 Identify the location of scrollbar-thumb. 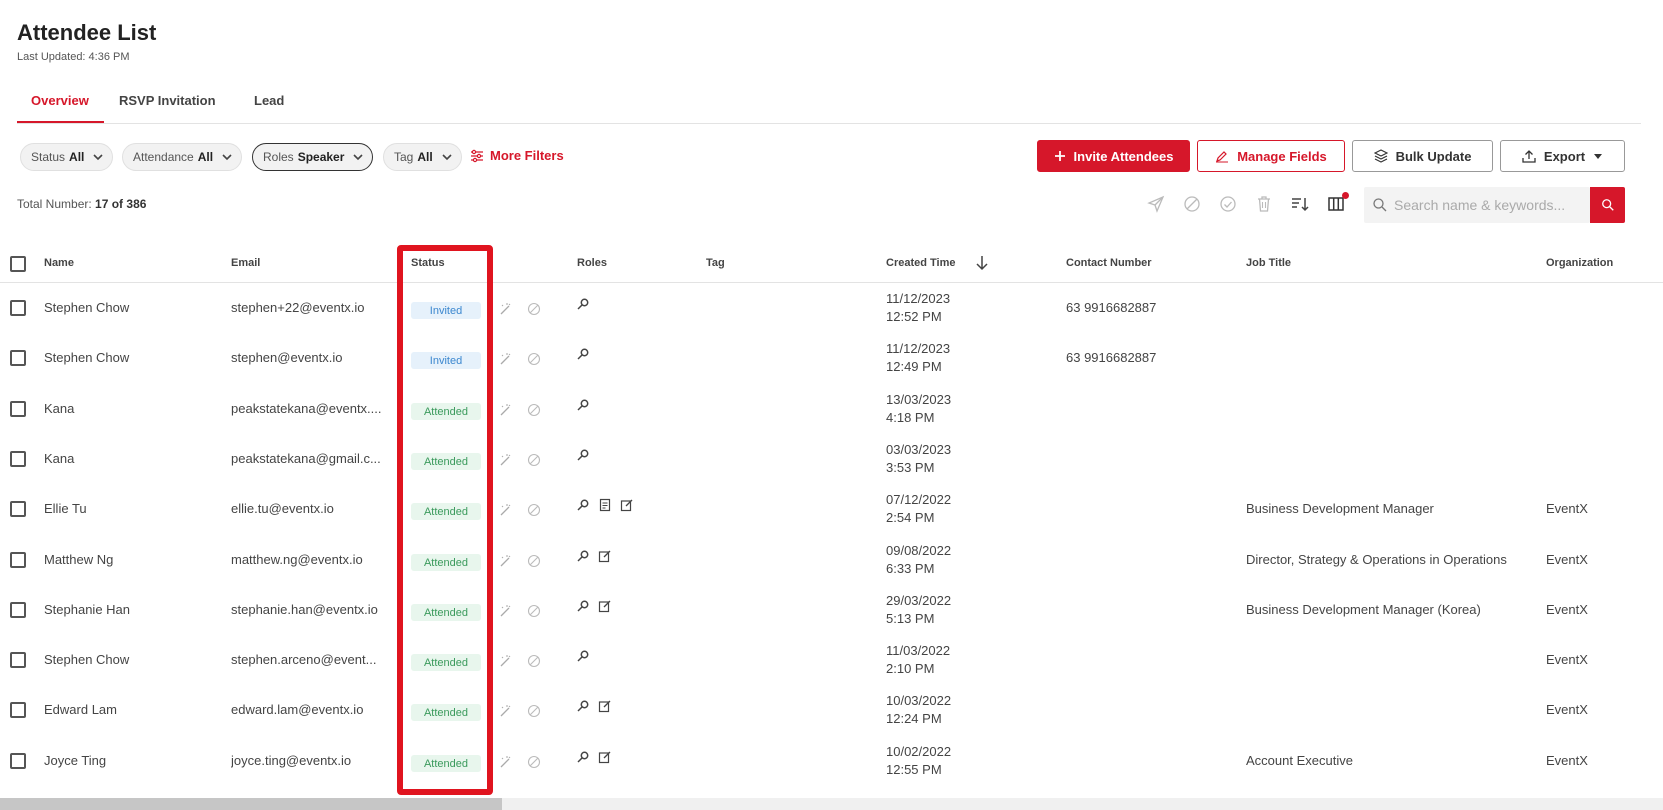
(251, 804).